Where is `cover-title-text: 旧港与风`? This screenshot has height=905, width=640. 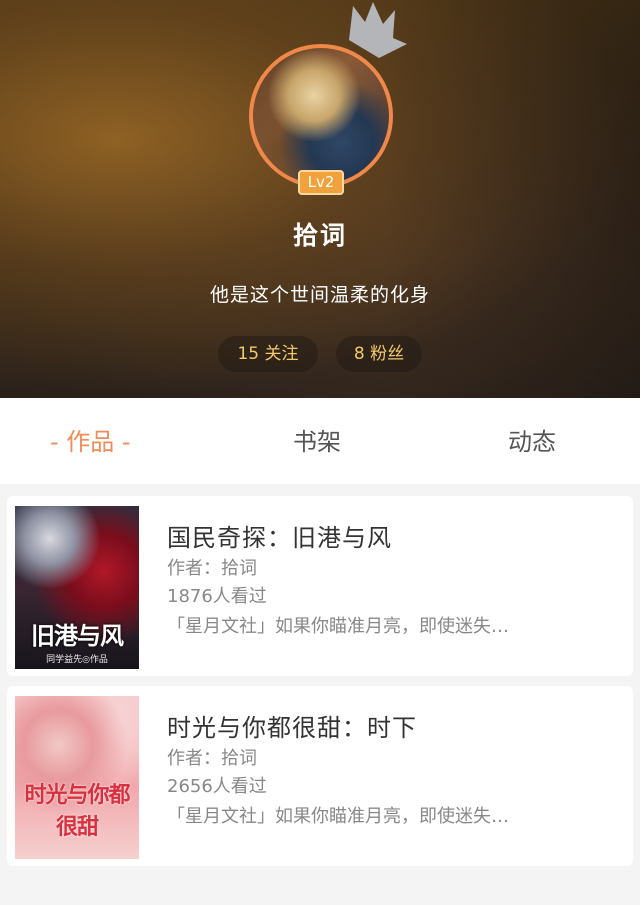 cover-title-text: 旧港与风 is located at coordinates (77, 636).